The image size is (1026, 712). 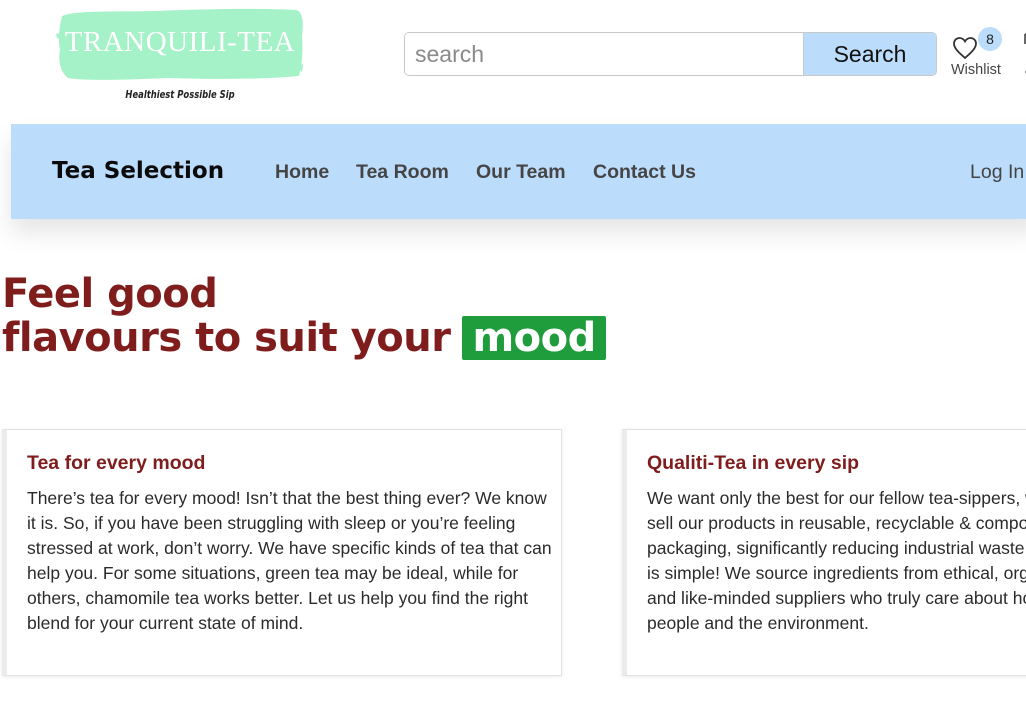 I want to click on wishlist-label: Wishlist, so click(x=976, y=70).